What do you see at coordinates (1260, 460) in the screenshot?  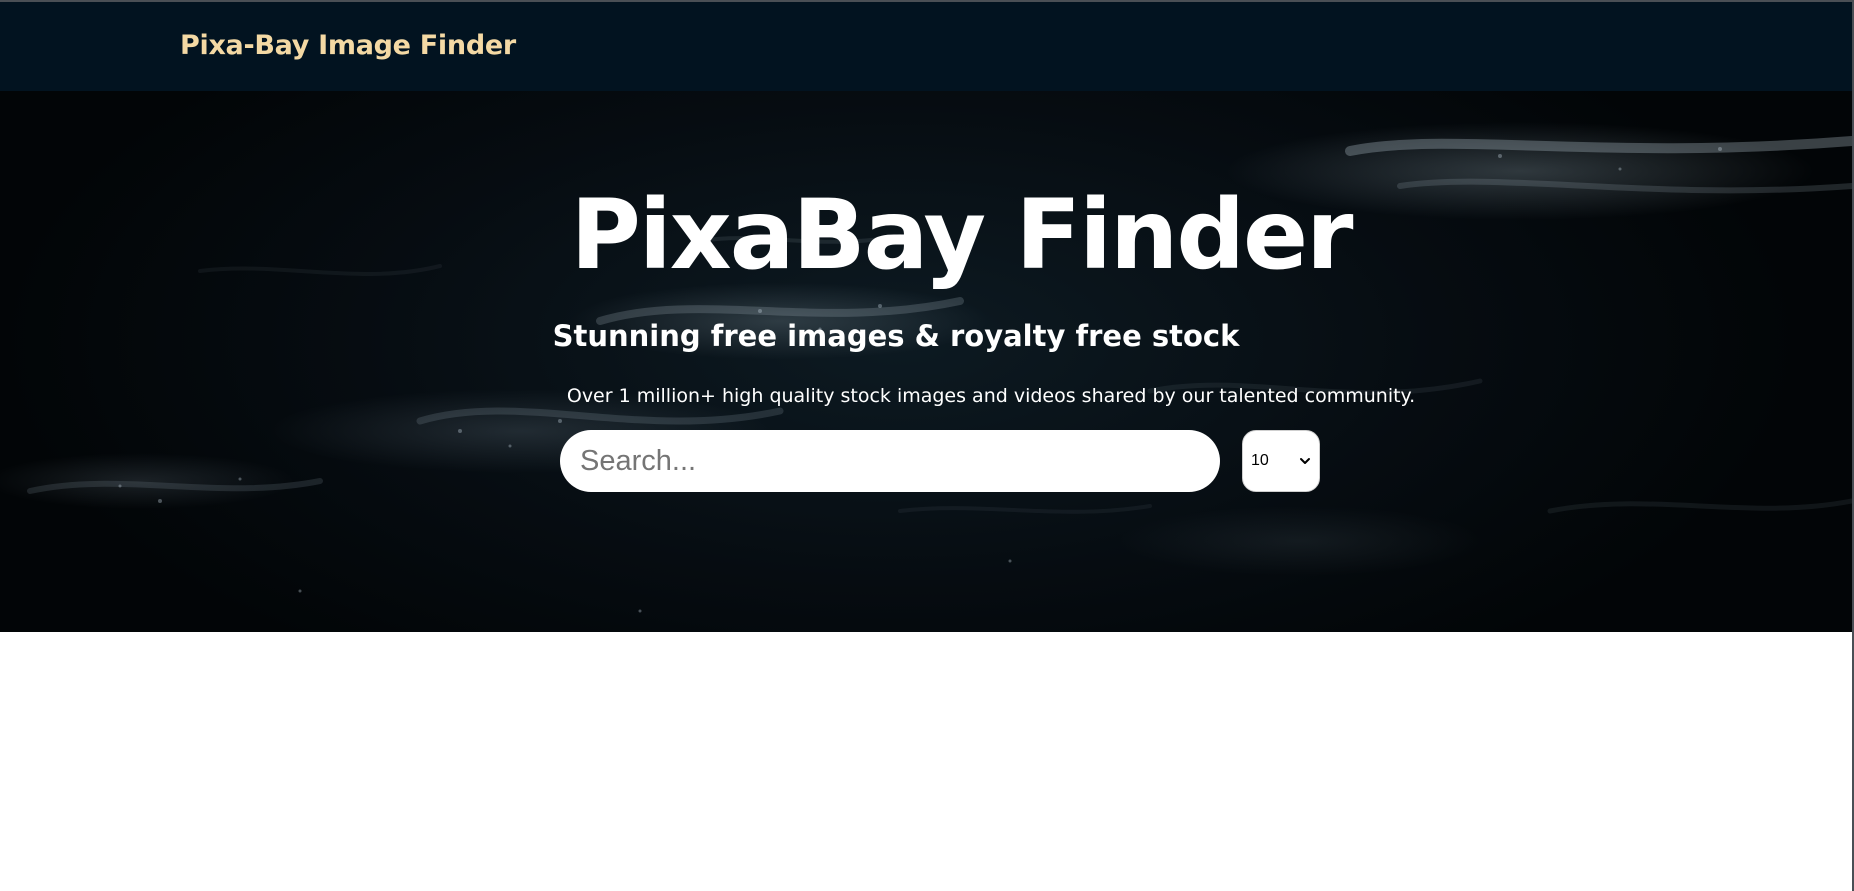 I see `results-per-page-value: 10` at bounding box center [1260, 460].